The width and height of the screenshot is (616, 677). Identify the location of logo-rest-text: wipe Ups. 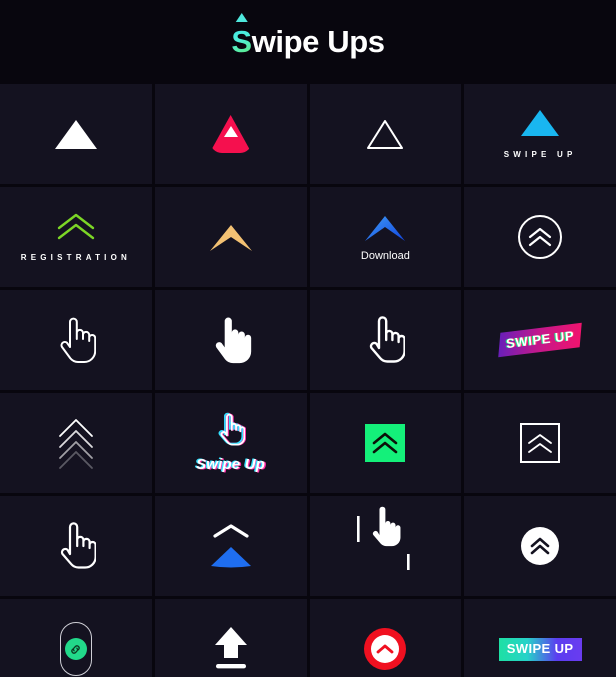
(318, 41).